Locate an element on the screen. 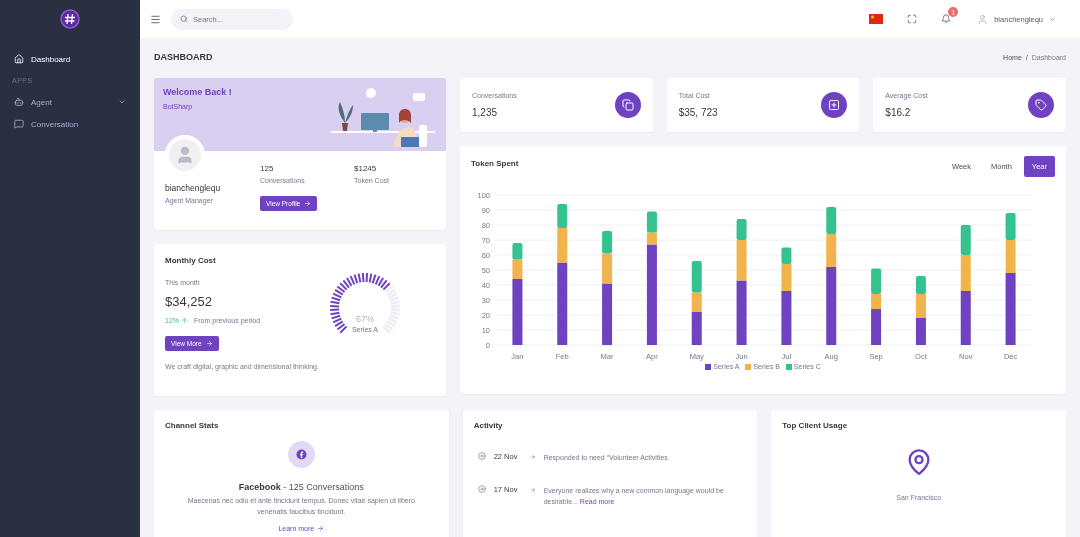 This screenshot has height=537, width=1080. hashtag-logo-icon is located at coordinates (70, 19).